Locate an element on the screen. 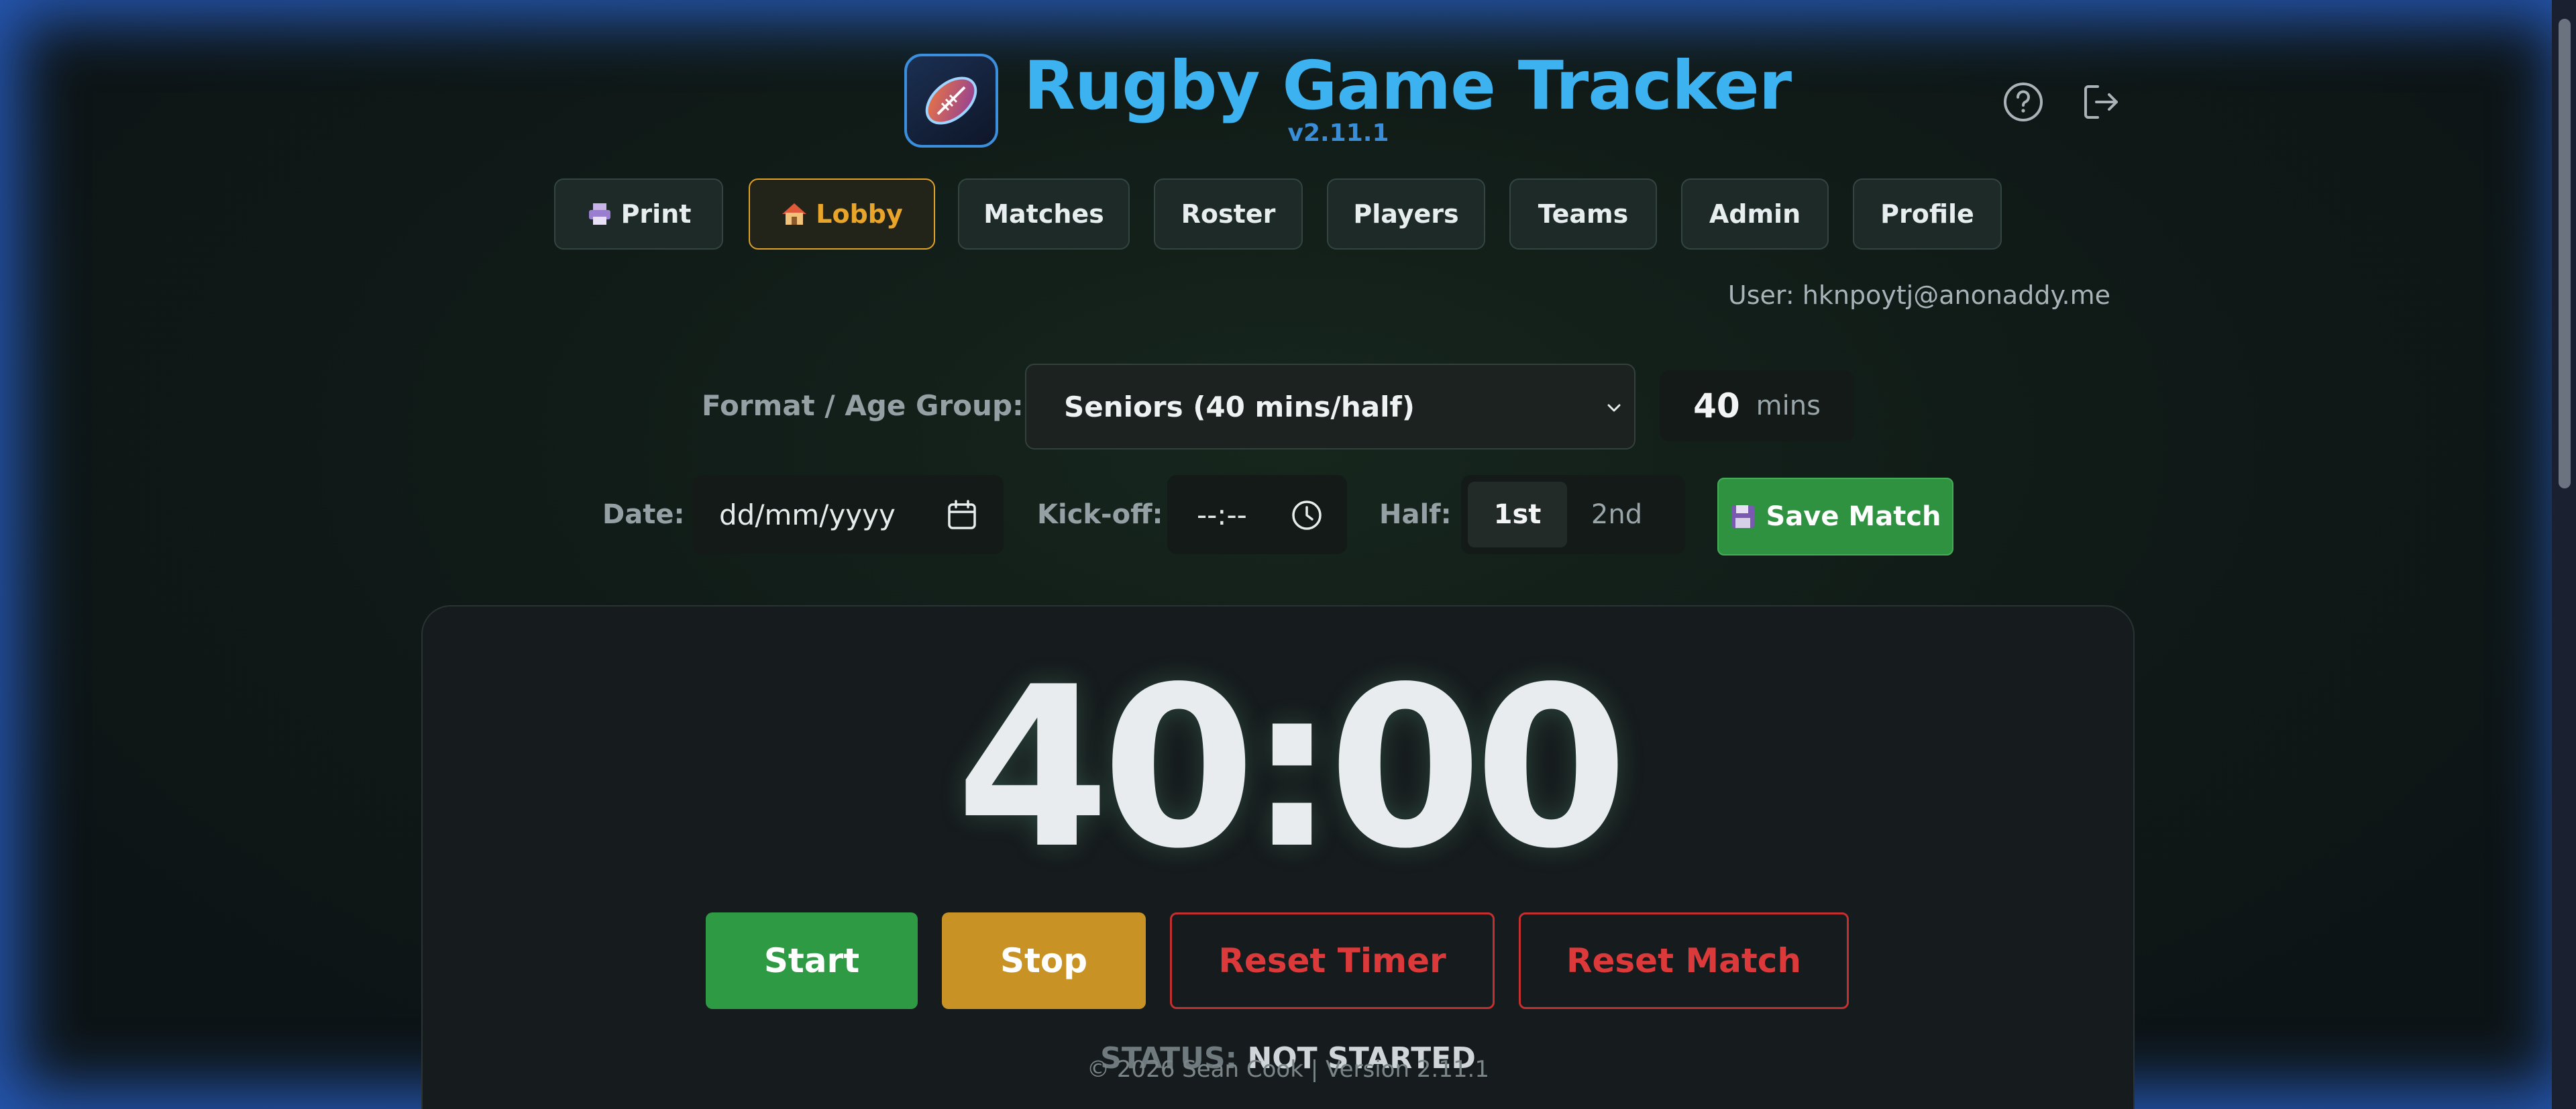 The image size is (2576, 1109). logout-icon is located at coordinates (2101, 102).